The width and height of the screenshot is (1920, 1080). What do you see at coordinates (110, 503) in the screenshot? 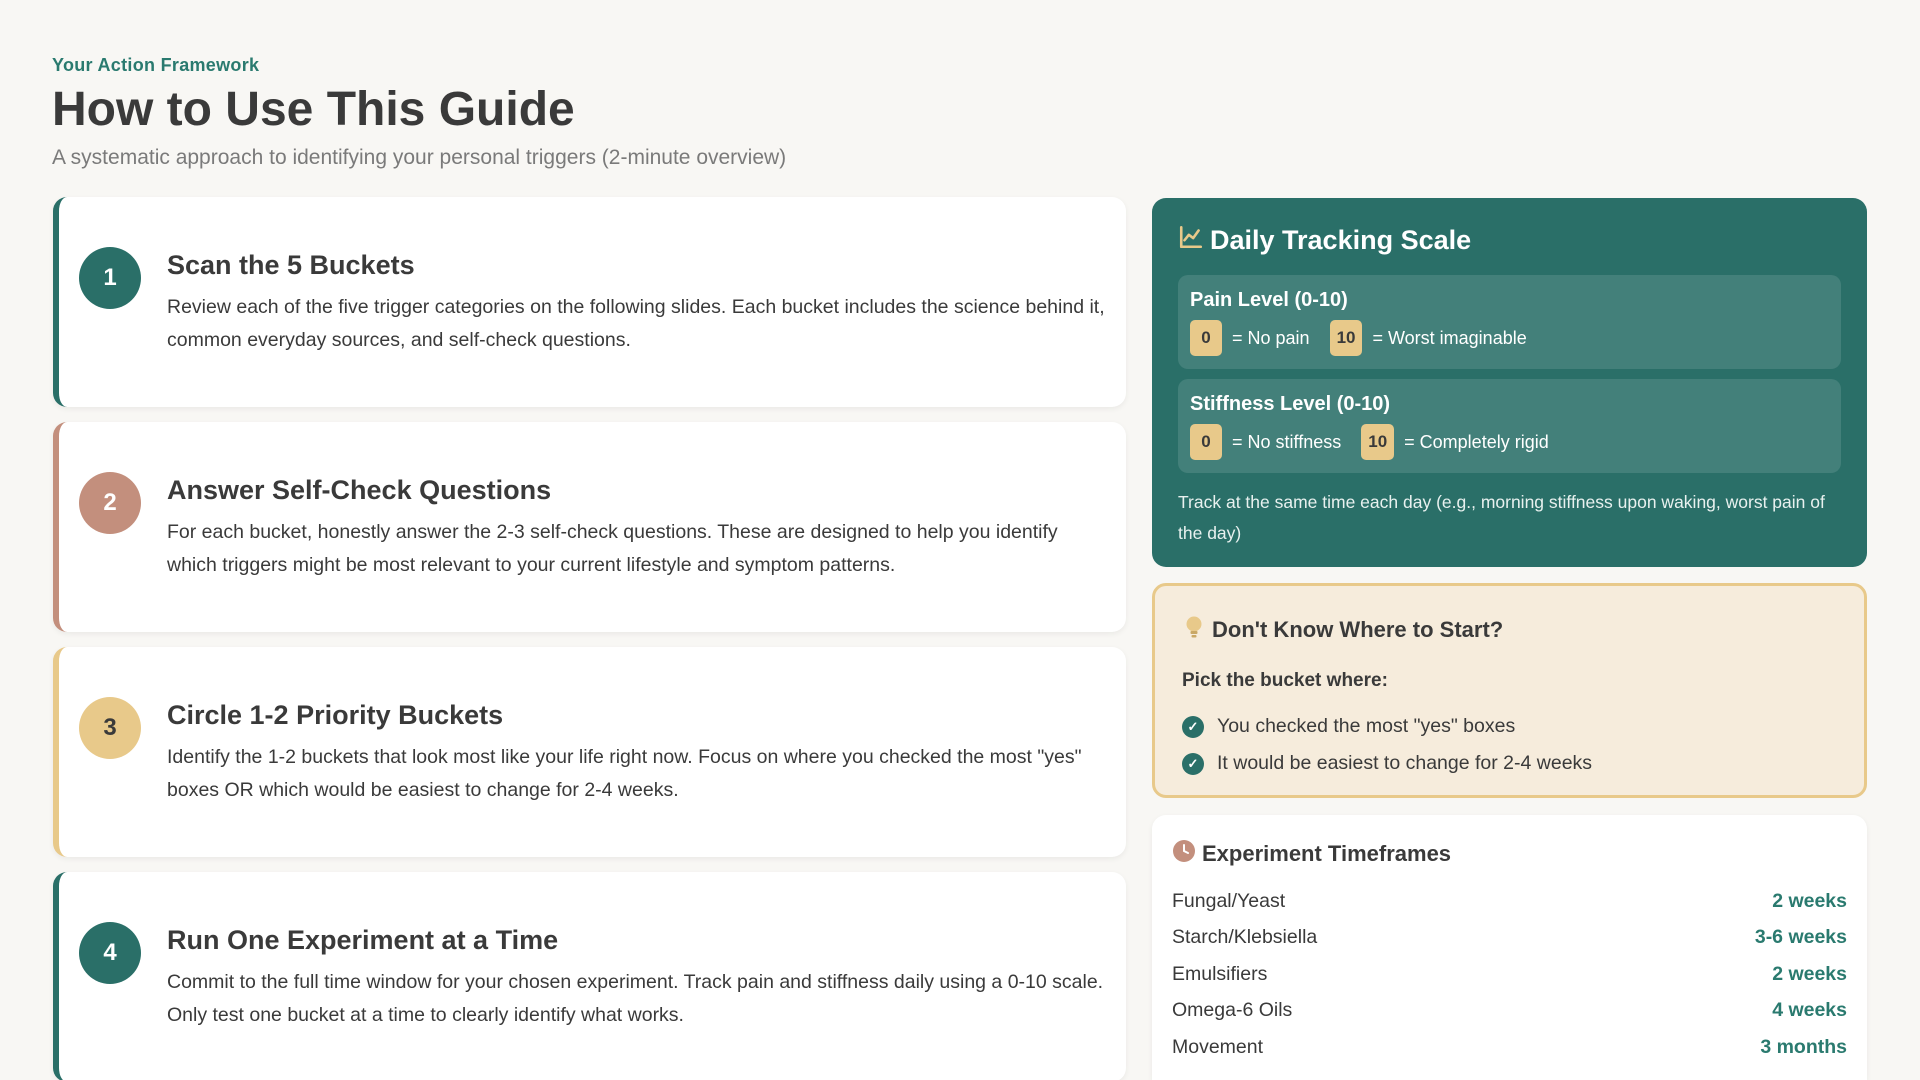
I see `step-number: 2` at bounding box center [110, 503].